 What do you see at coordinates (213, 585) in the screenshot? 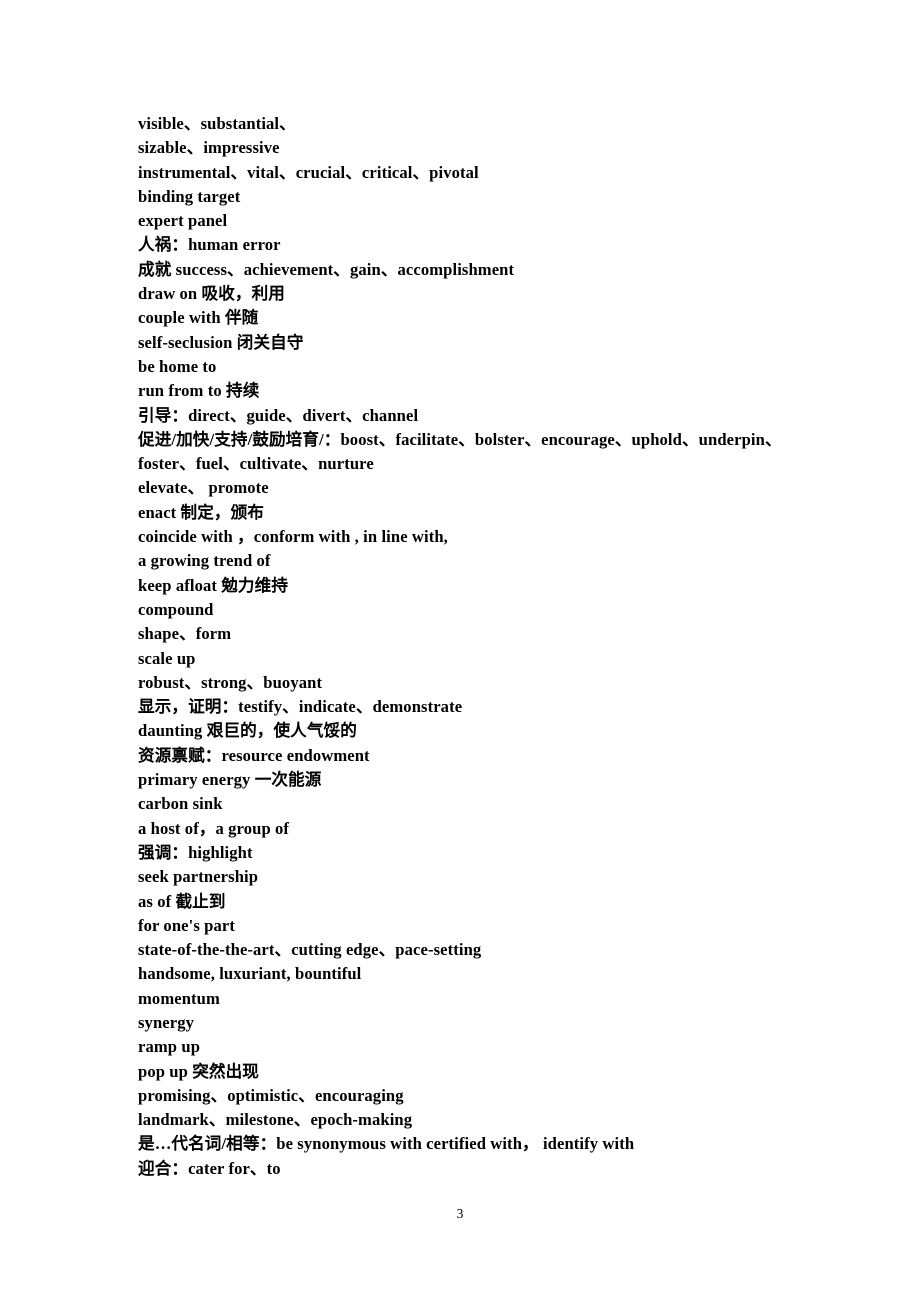
I see `note-line: keep afloat 勉力维持` at bounding box center [213, 585].